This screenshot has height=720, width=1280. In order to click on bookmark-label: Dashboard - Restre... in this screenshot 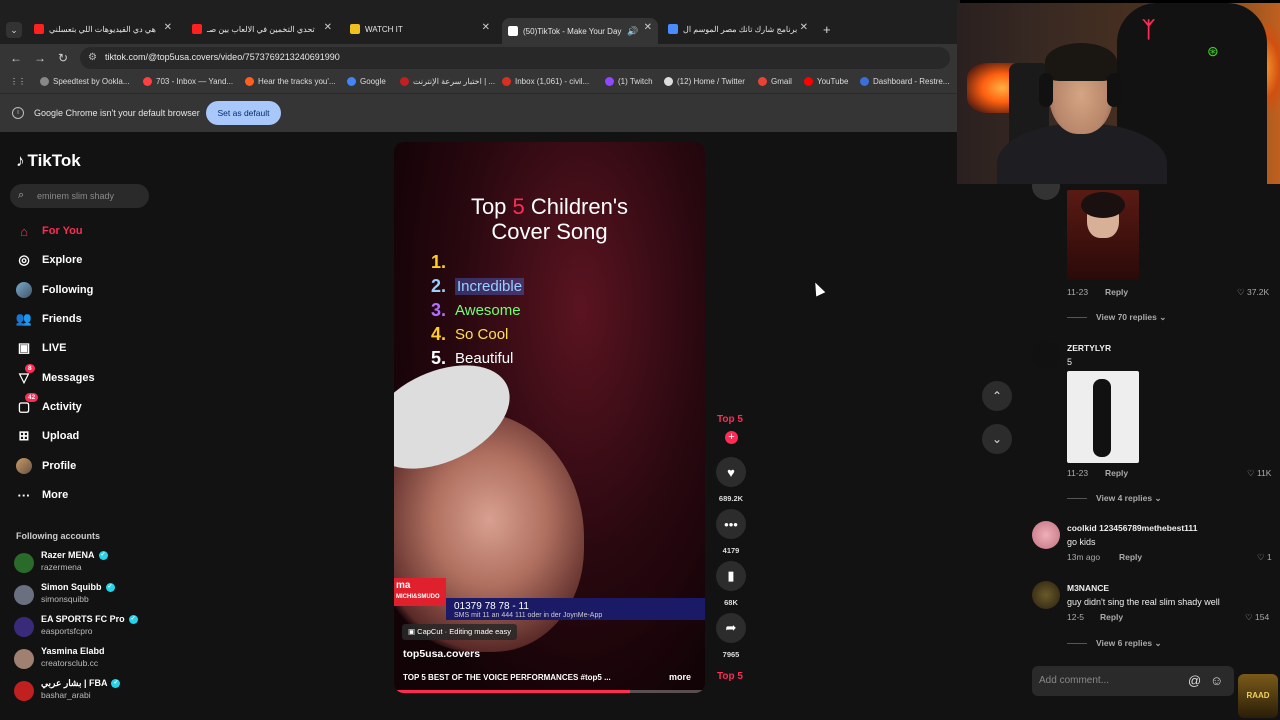, I will do `click(911, 81)`.